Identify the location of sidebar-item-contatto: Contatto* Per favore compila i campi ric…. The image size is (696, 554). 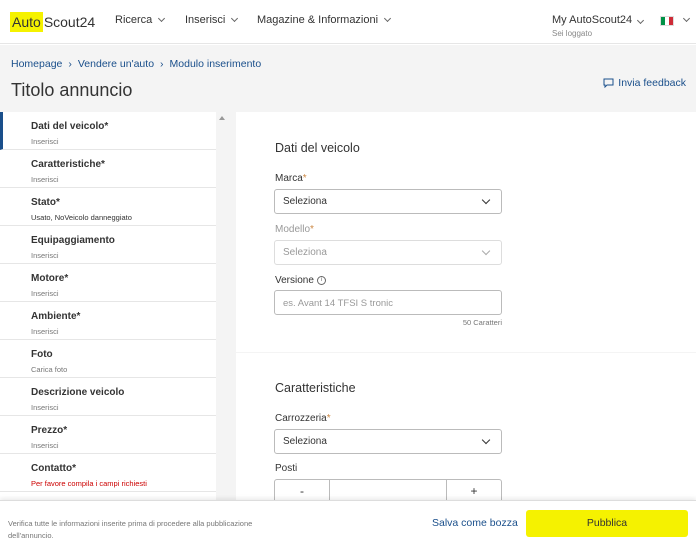
(108, 473).